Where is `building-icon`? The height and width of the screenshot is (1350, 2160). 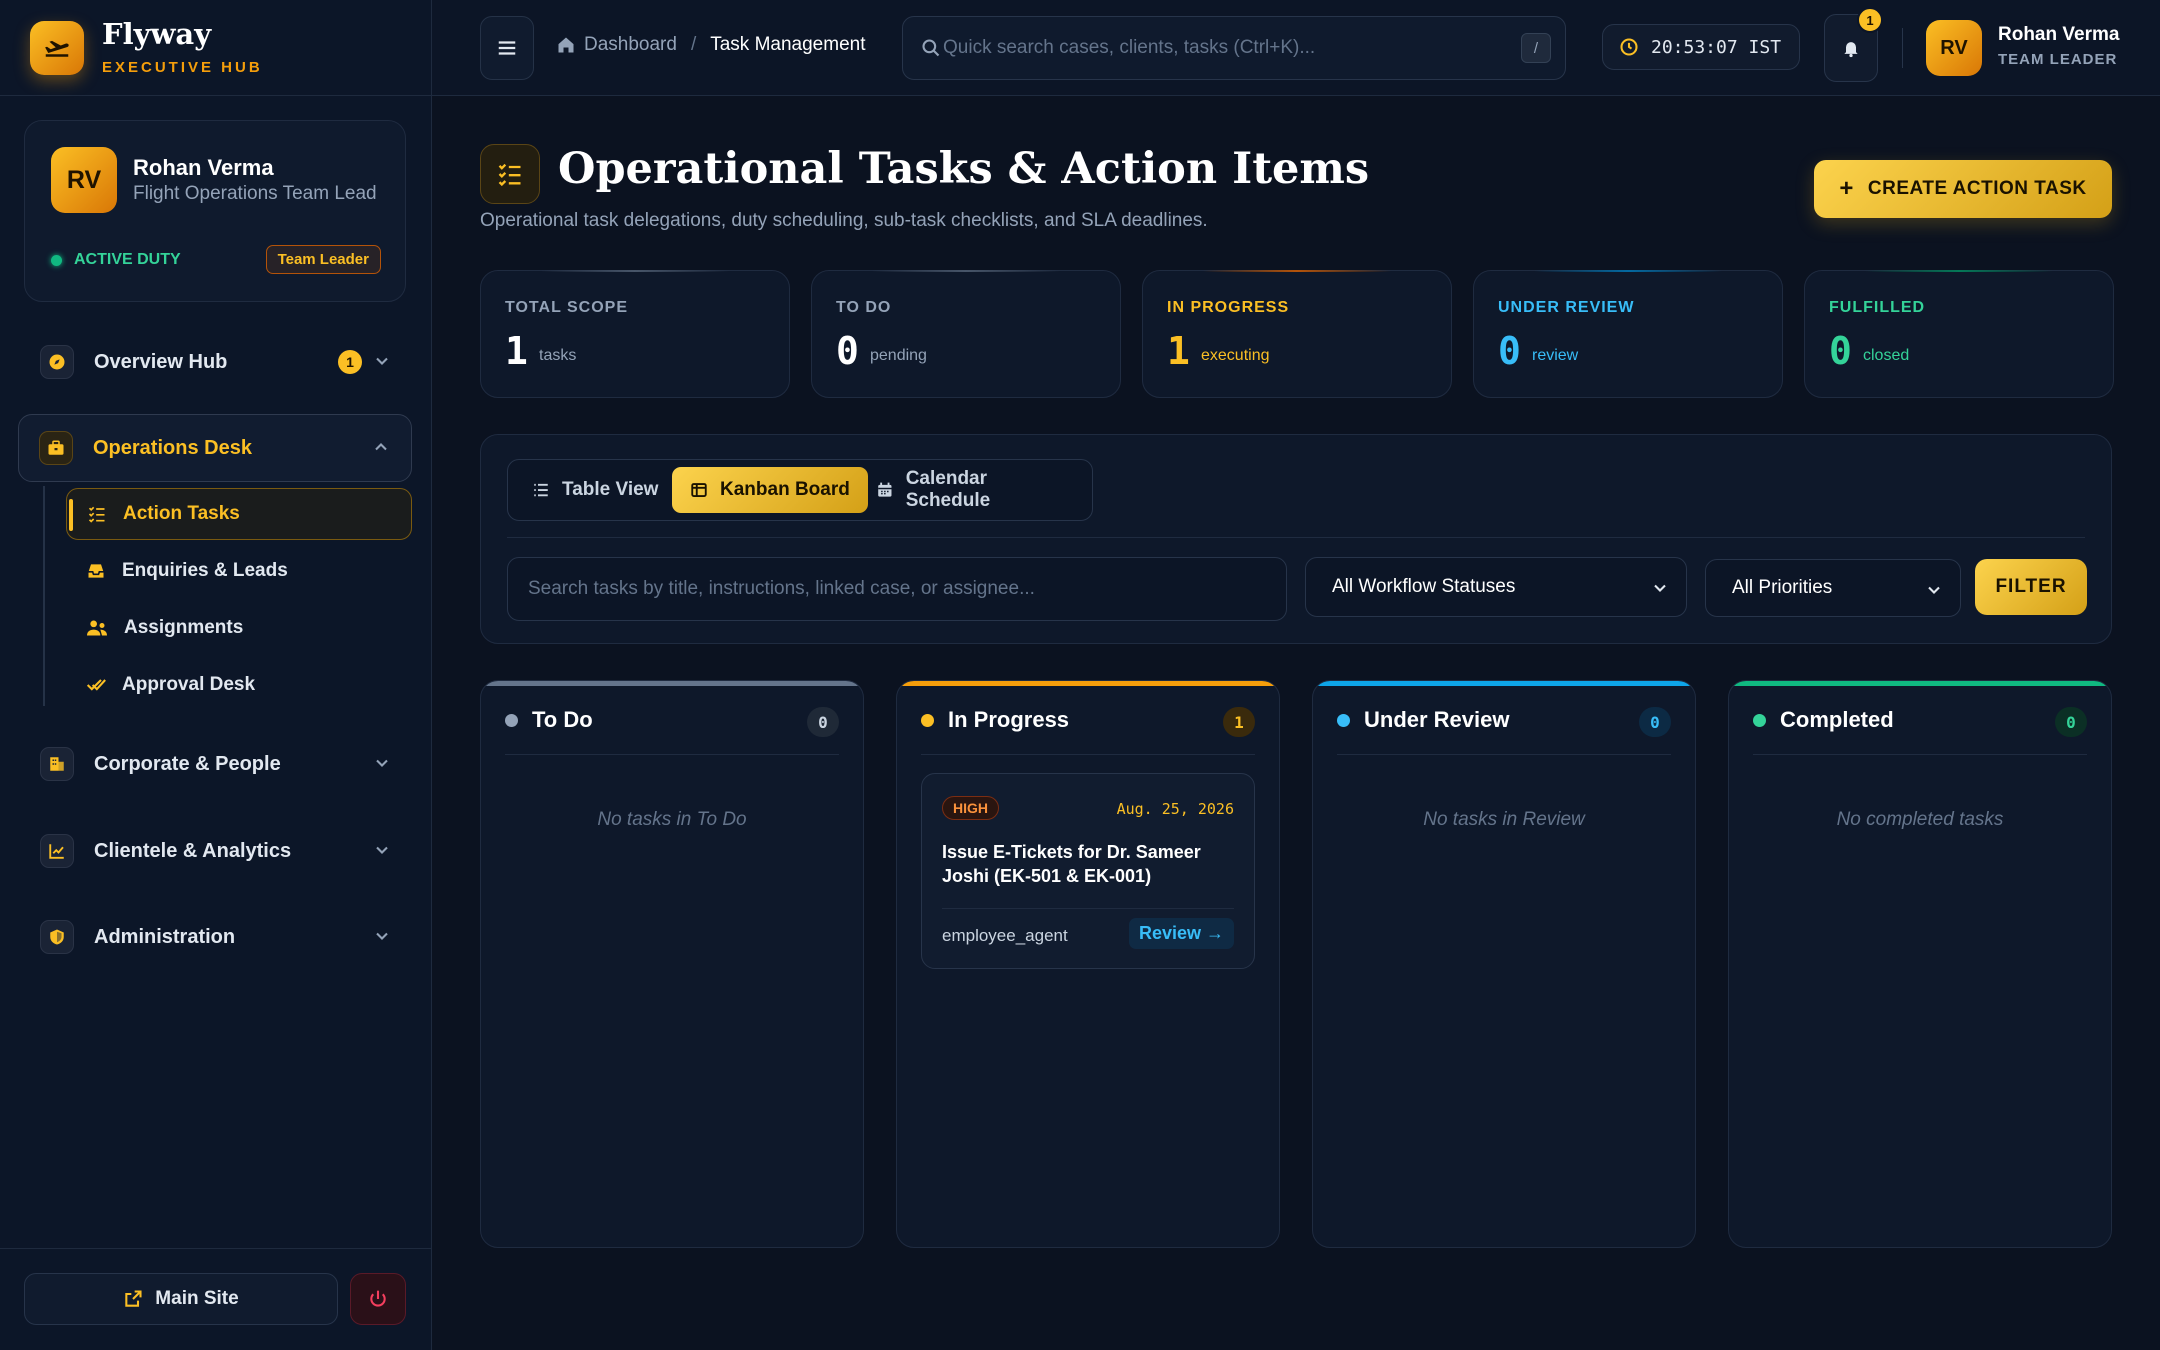
building-icon is located at coordinates (57, 764).